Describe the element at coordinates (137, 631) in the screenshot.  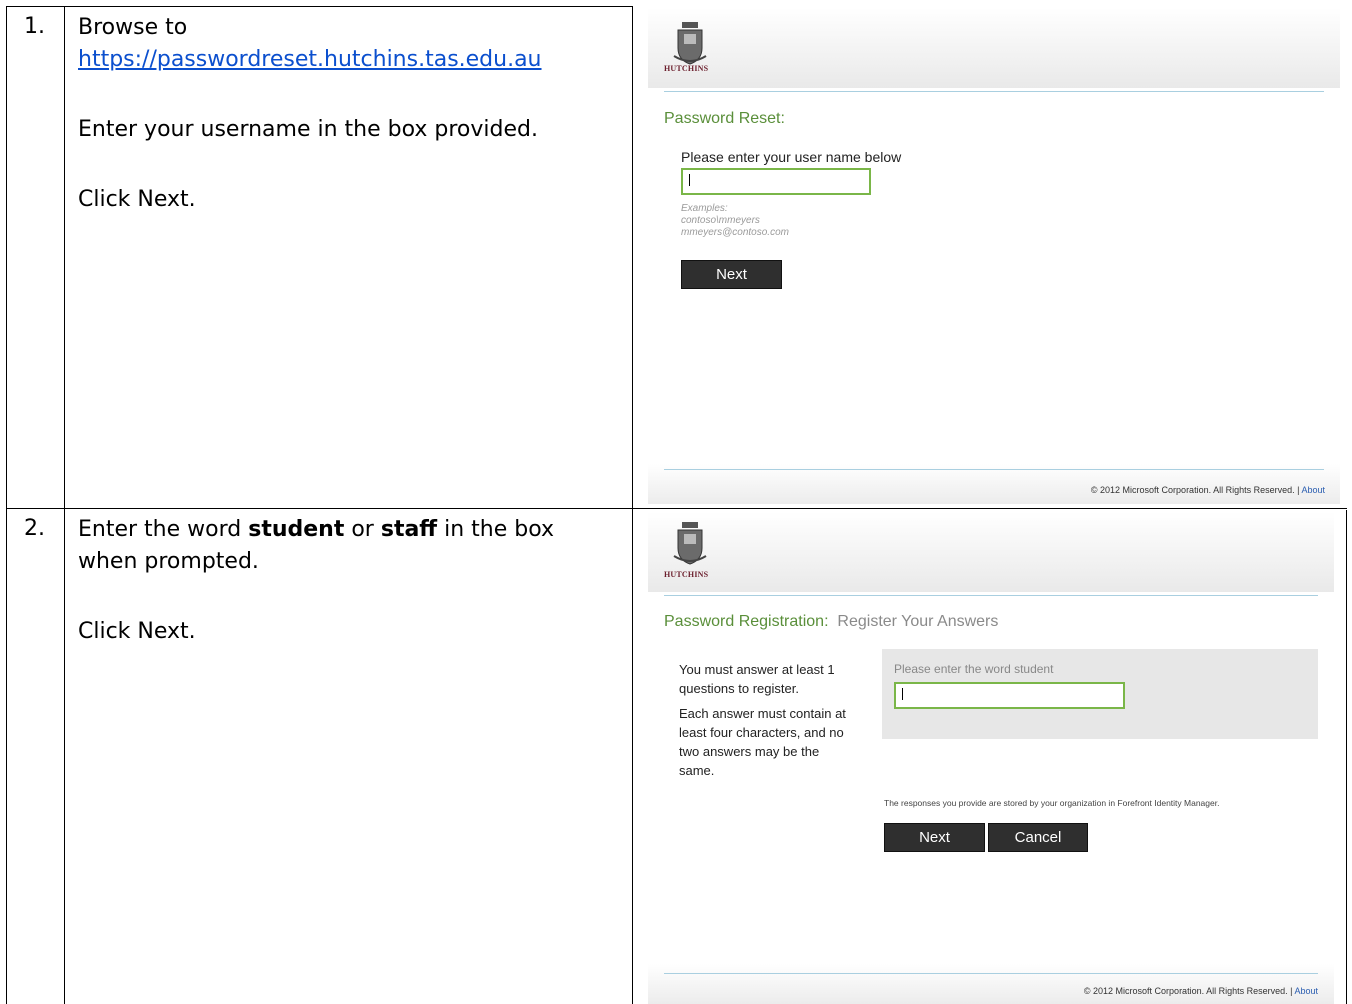
I see `step-2-line2: Click Next.` at that location.